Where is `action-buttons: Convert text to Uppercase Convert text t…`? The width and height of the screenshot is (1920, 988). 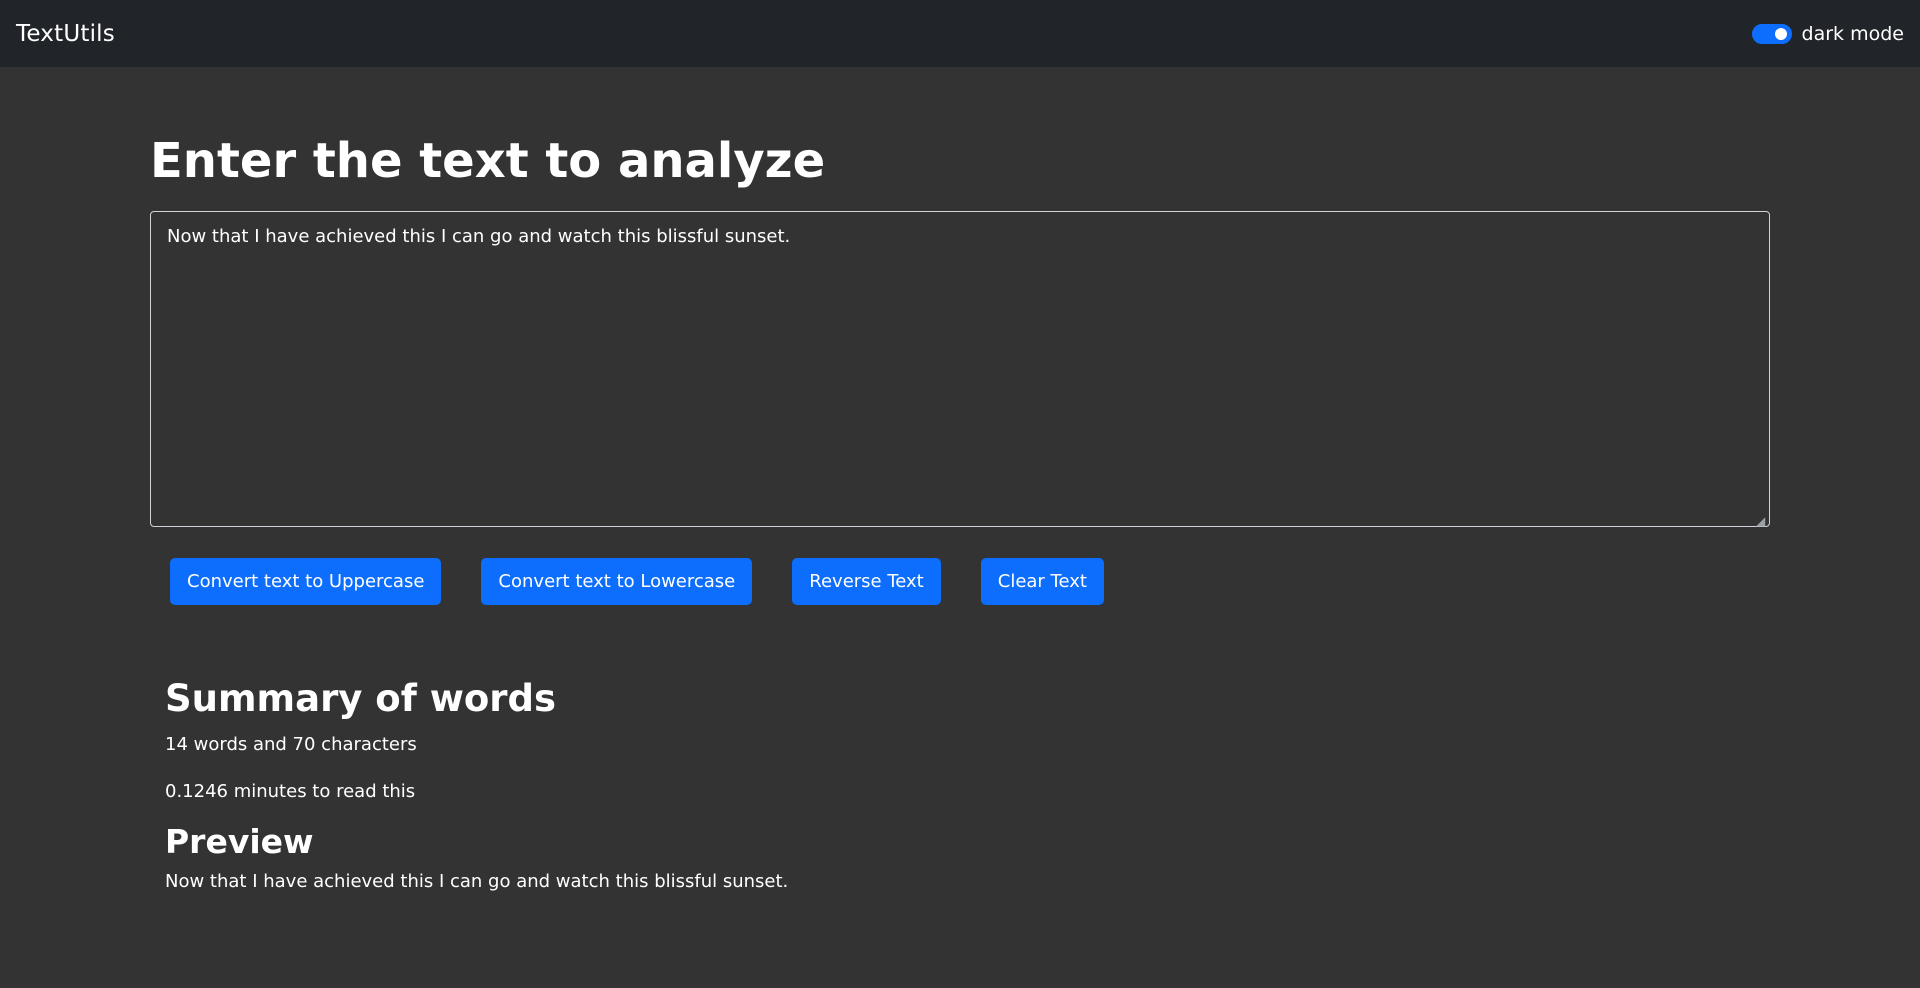 action-buttons: Convert text to Uppercase Convert text t… is located at coordinates (637, 581).